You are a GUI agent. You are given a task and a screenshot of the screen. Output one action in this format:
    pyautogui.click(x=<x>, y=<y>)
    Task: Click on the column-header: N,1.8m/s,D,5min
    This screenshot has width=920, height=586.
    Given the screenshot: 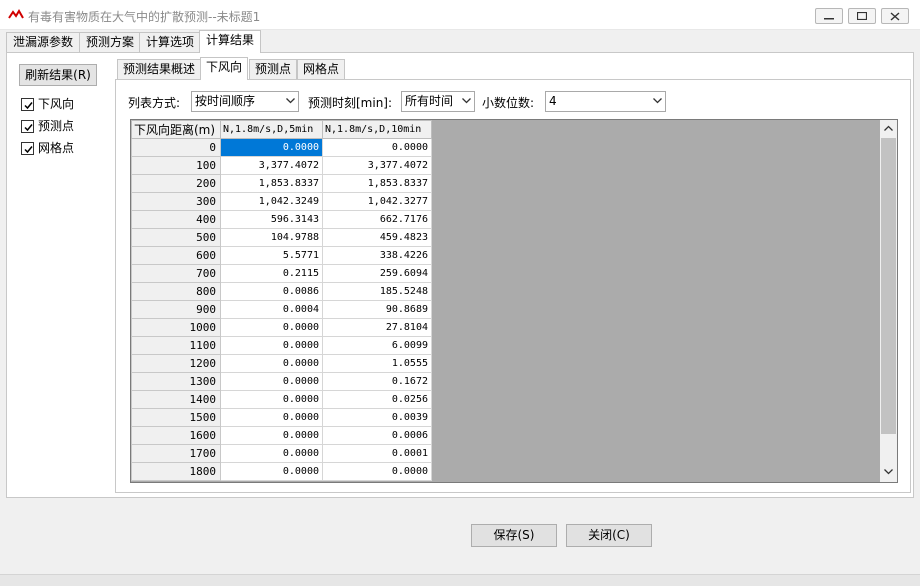 What is the action you would take?
    pyautogui.click(x=271, y=129)
    